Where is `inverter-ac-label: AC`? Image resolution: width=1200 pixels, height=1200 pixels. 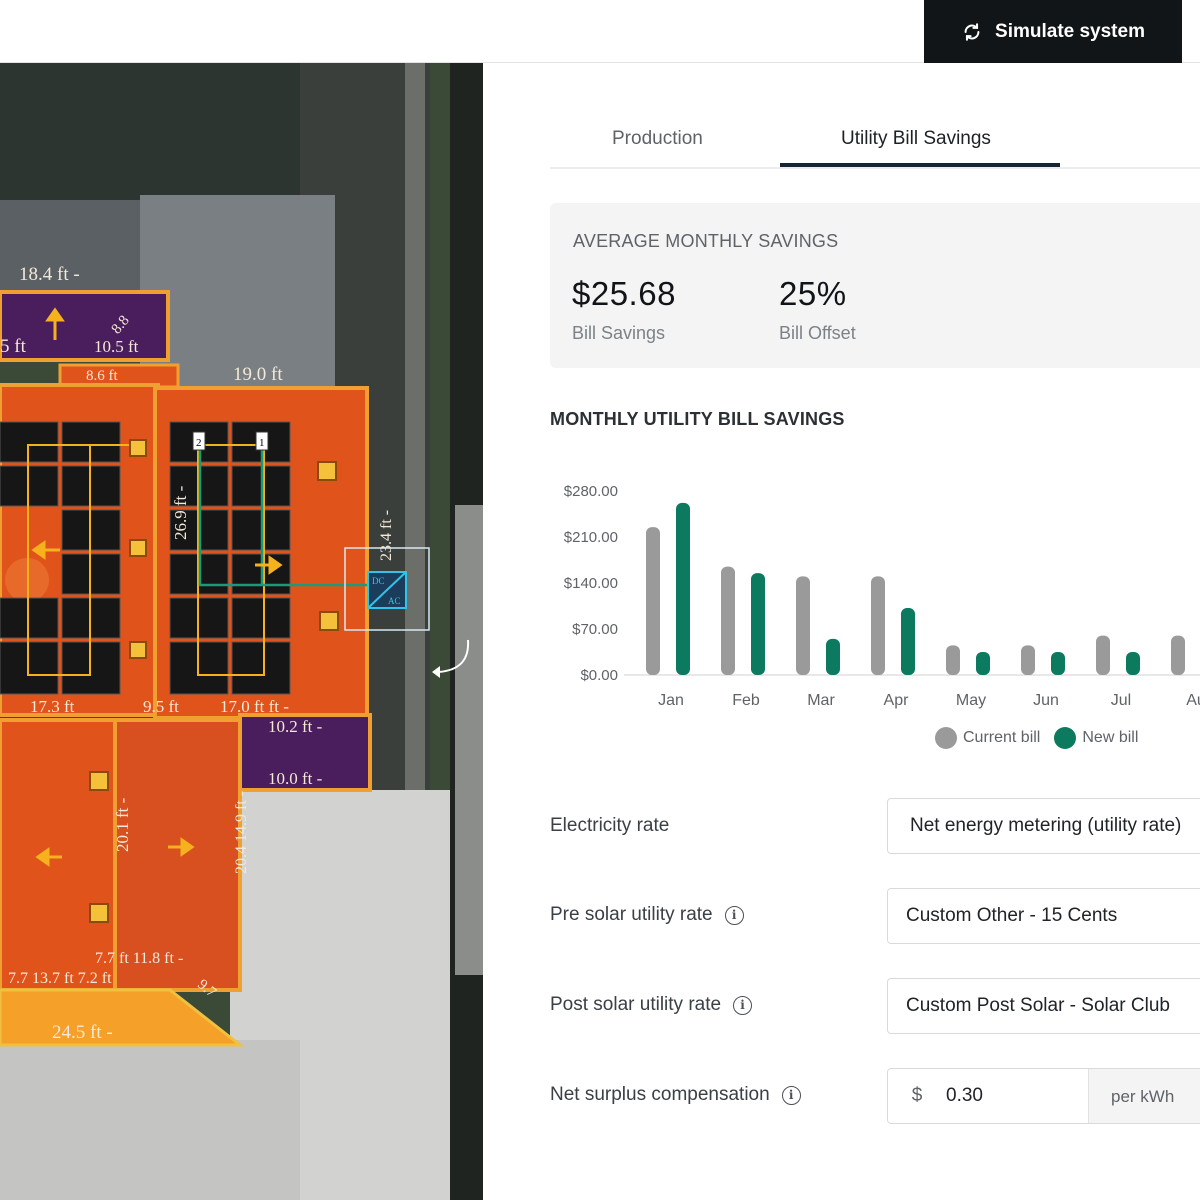
inverter-ac-label: AC is located at coordinates (394, 601).